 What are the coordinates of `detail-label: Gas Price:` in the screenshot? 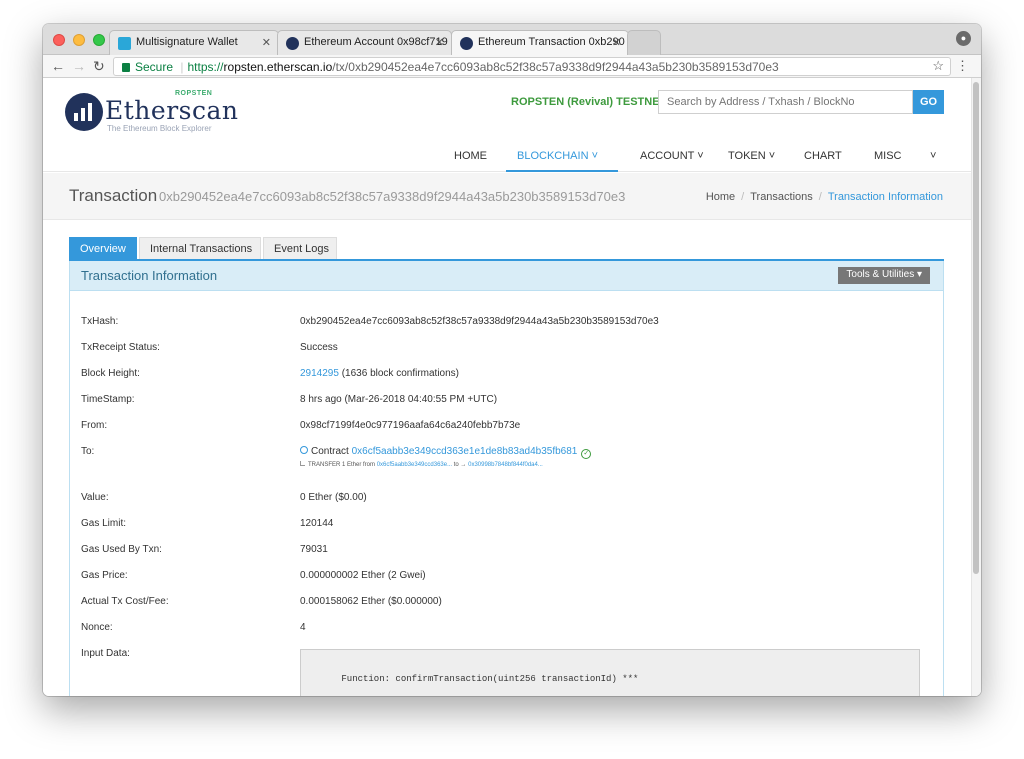 It's located at (104, 575).